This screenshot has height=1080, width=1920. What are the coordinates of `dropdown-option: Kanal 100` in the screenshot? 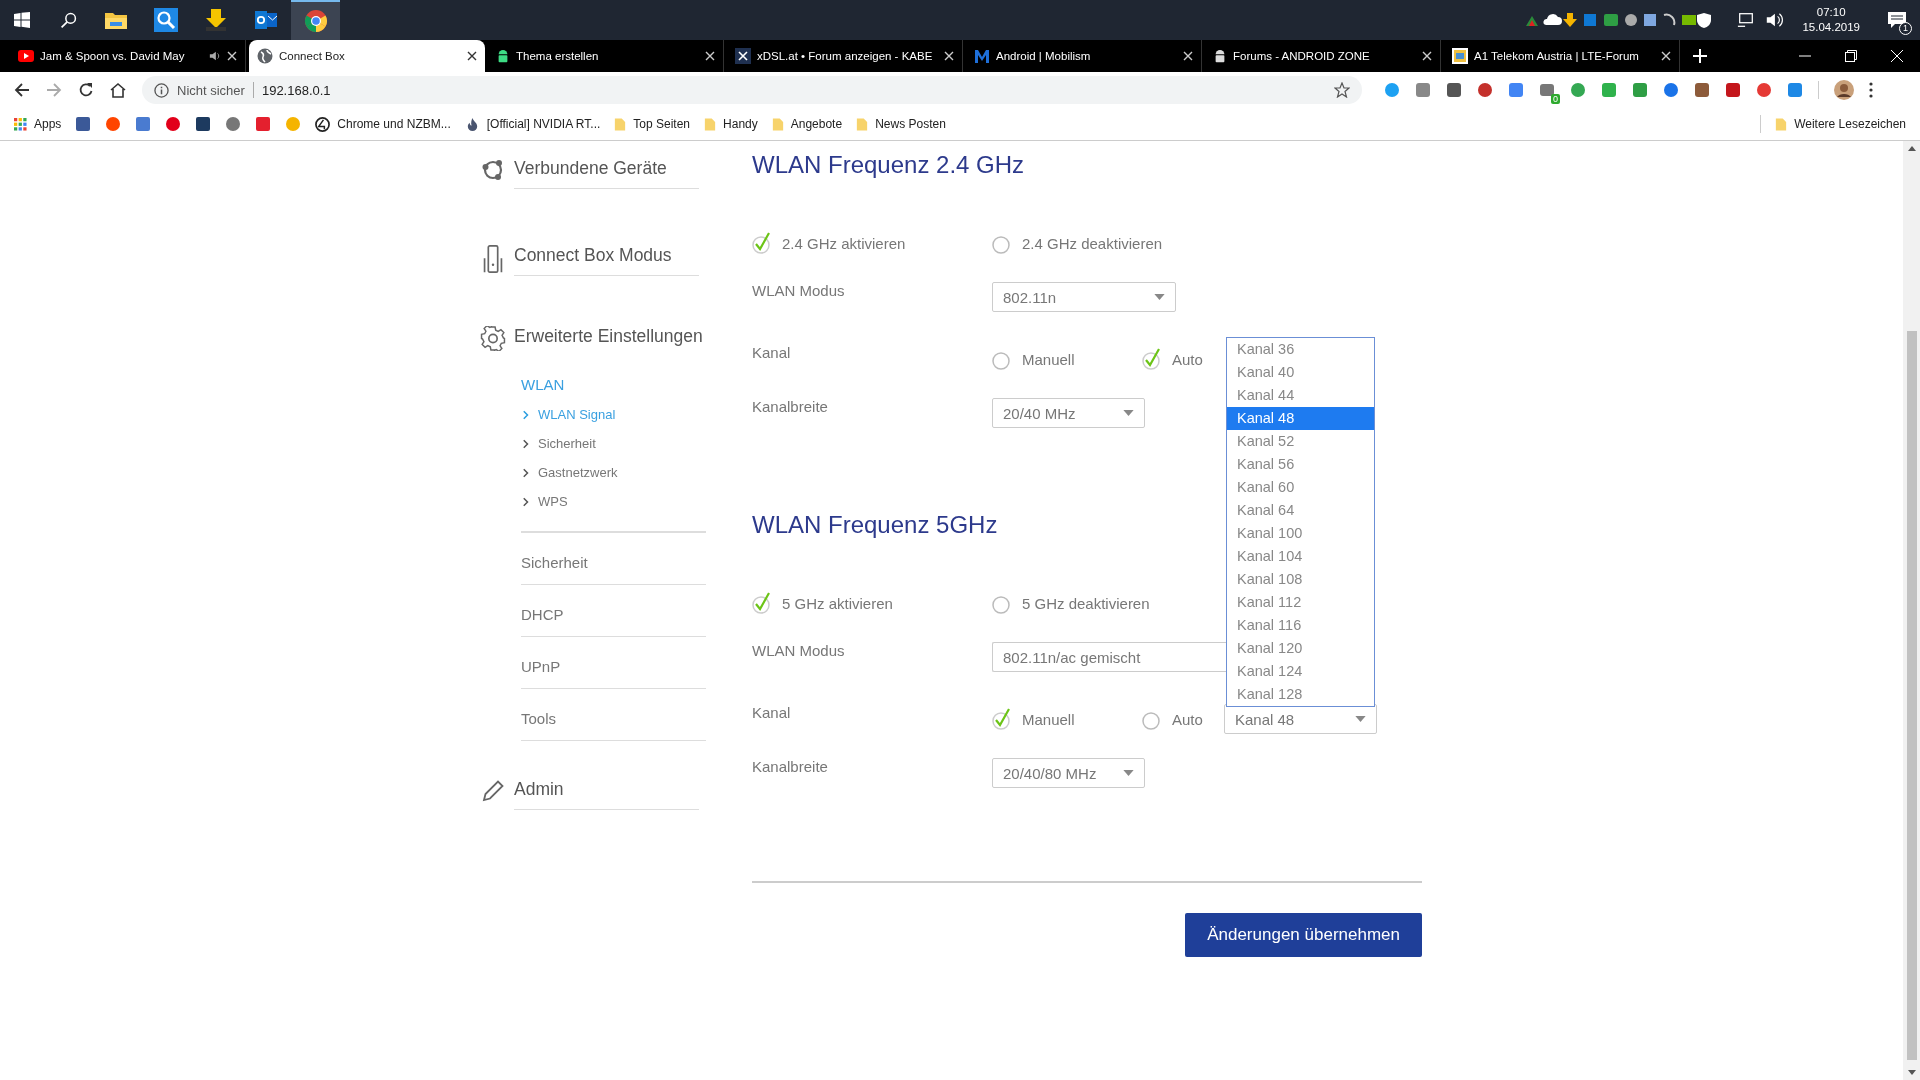 It's located at (1300, 533).